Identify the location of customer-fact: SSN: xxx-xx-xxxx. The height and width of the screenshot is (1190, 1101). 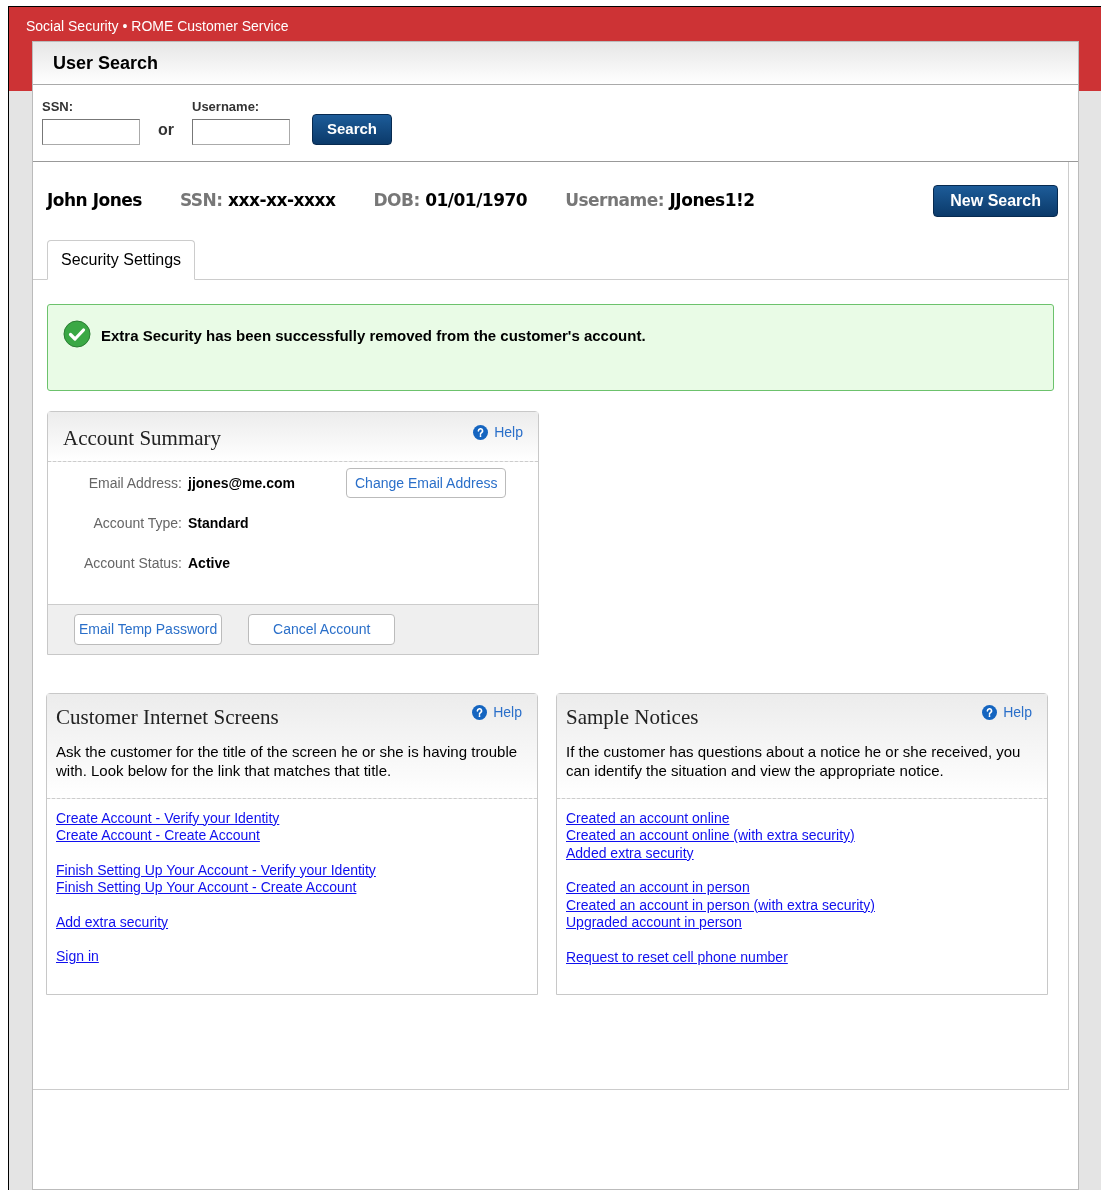
(257, 201).